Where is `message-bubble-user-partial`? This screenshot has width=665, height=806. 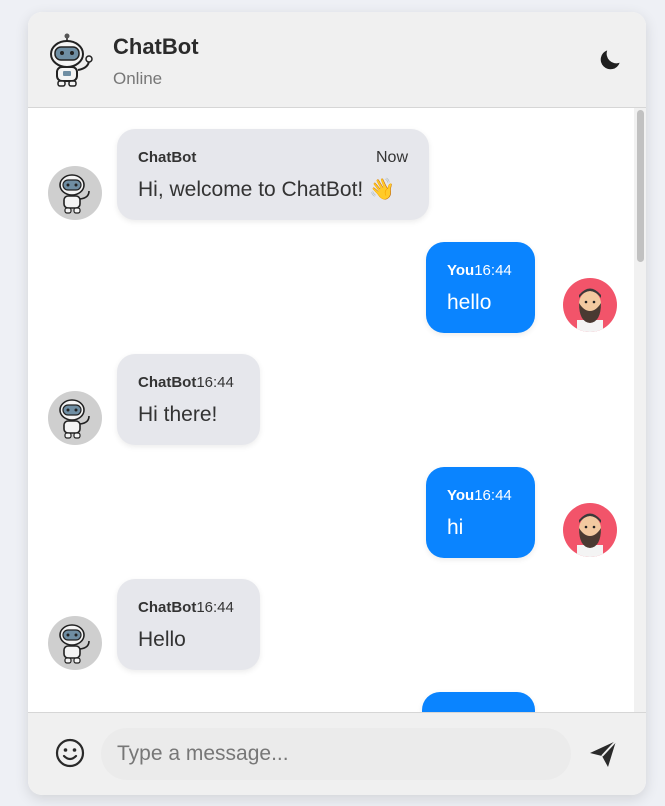 message-bubble-user-partial is located at coordinates (478, 702).